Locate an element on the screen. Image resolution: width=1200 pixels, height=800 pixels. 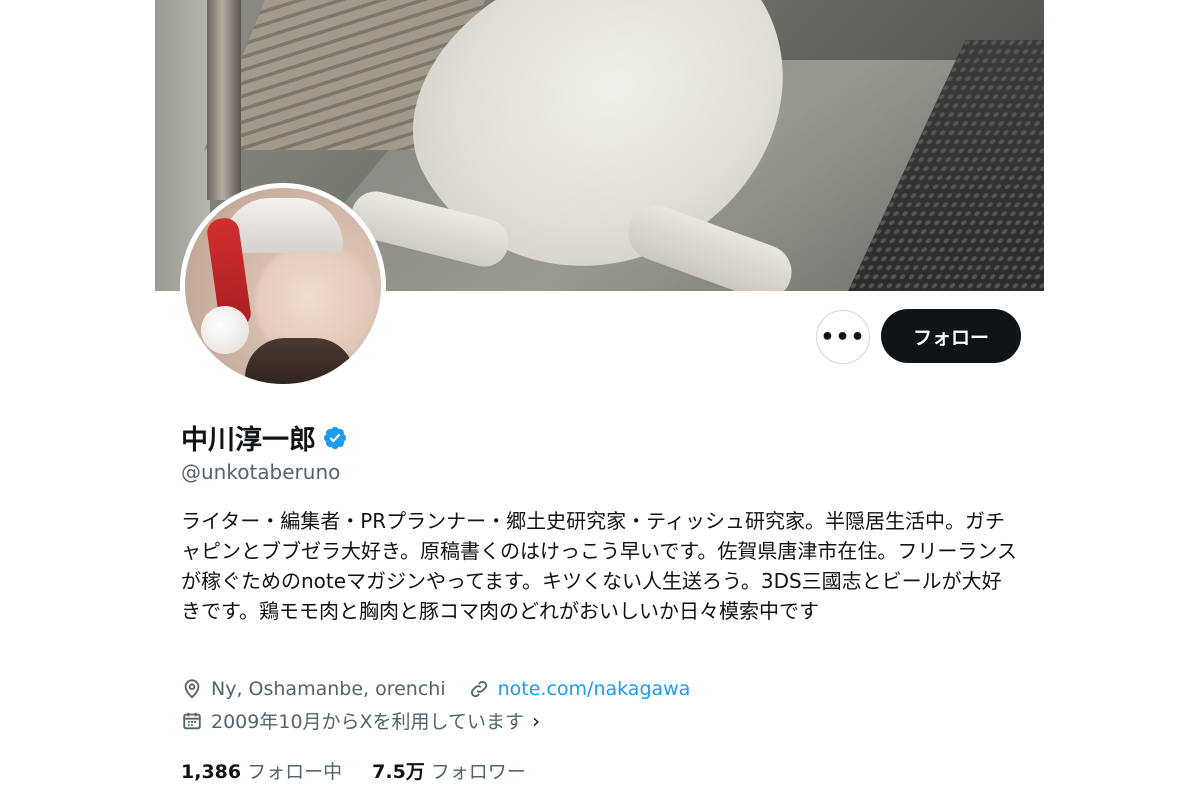
following-count: 1,386 is located at coordinates (211, 772).